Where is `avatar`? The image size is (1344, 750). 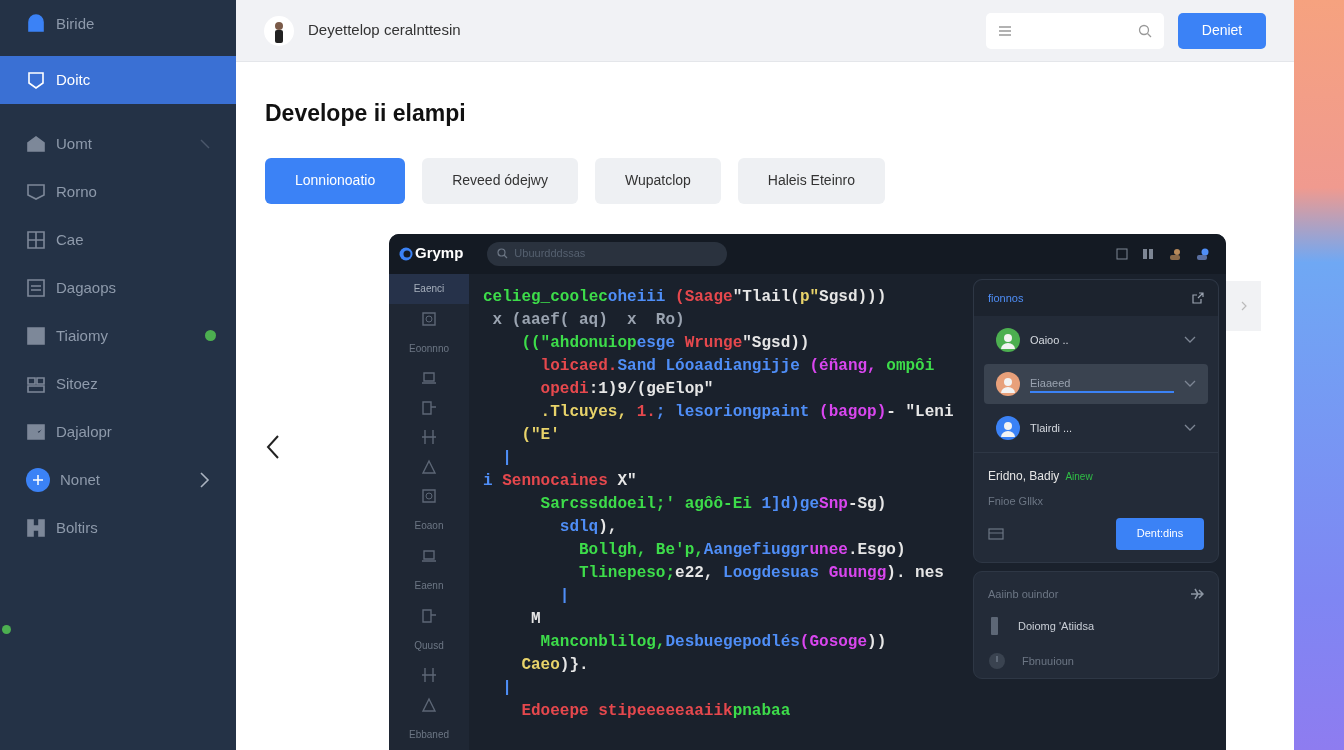
avatar is located at coordinates (279, 30).